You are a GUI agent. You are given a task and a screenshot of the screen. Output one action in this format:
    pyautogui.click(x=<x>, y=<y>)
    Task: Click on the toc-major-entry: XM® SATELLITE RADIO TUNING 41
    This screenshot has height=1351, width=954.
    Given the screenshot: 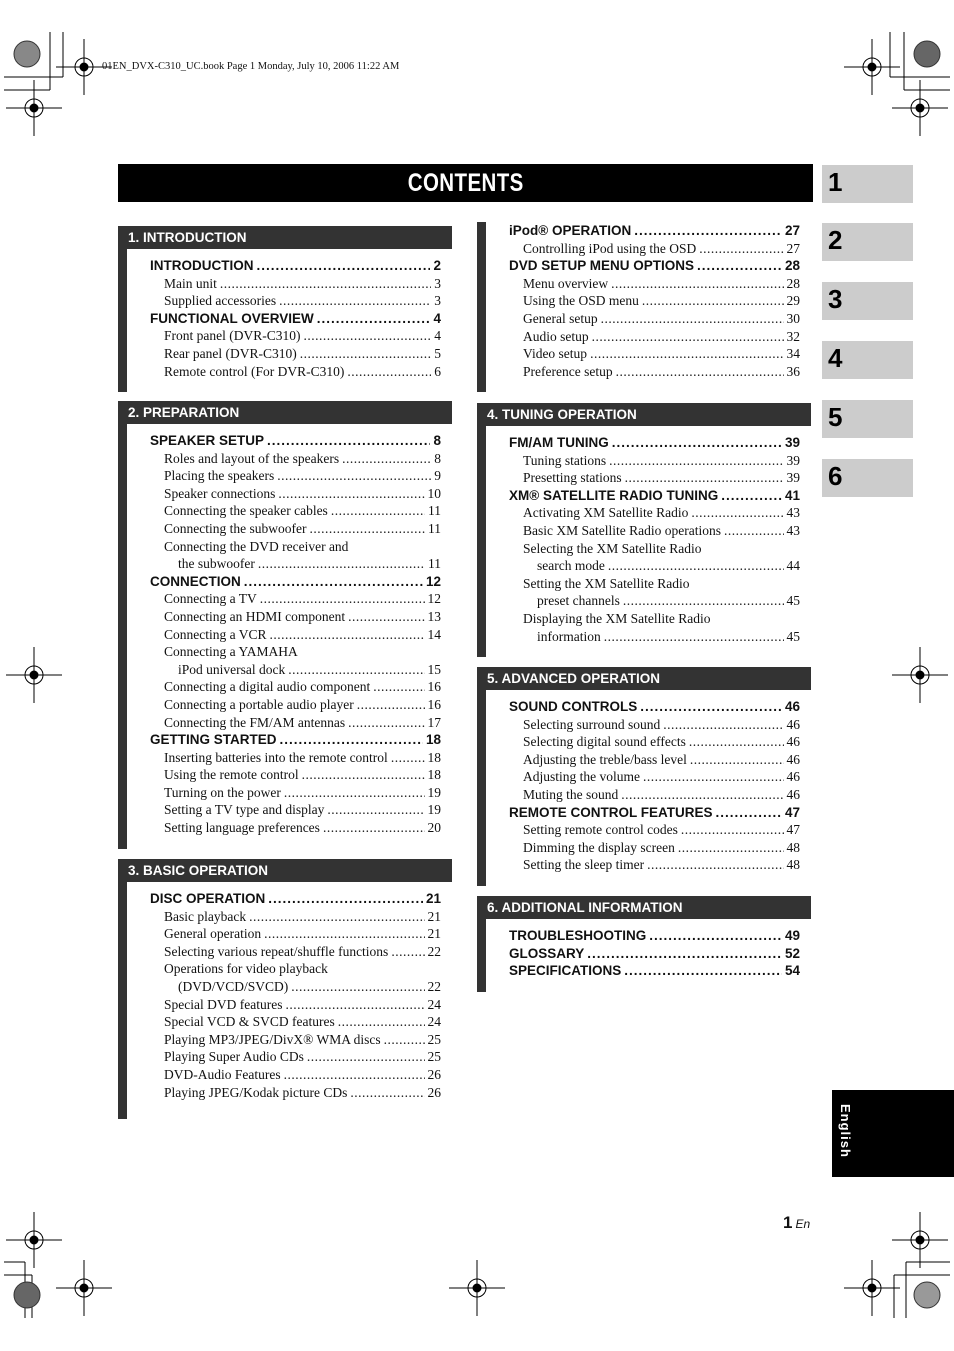 What is the action you would take?
    pyautogui.click(x=654, y=496)
    